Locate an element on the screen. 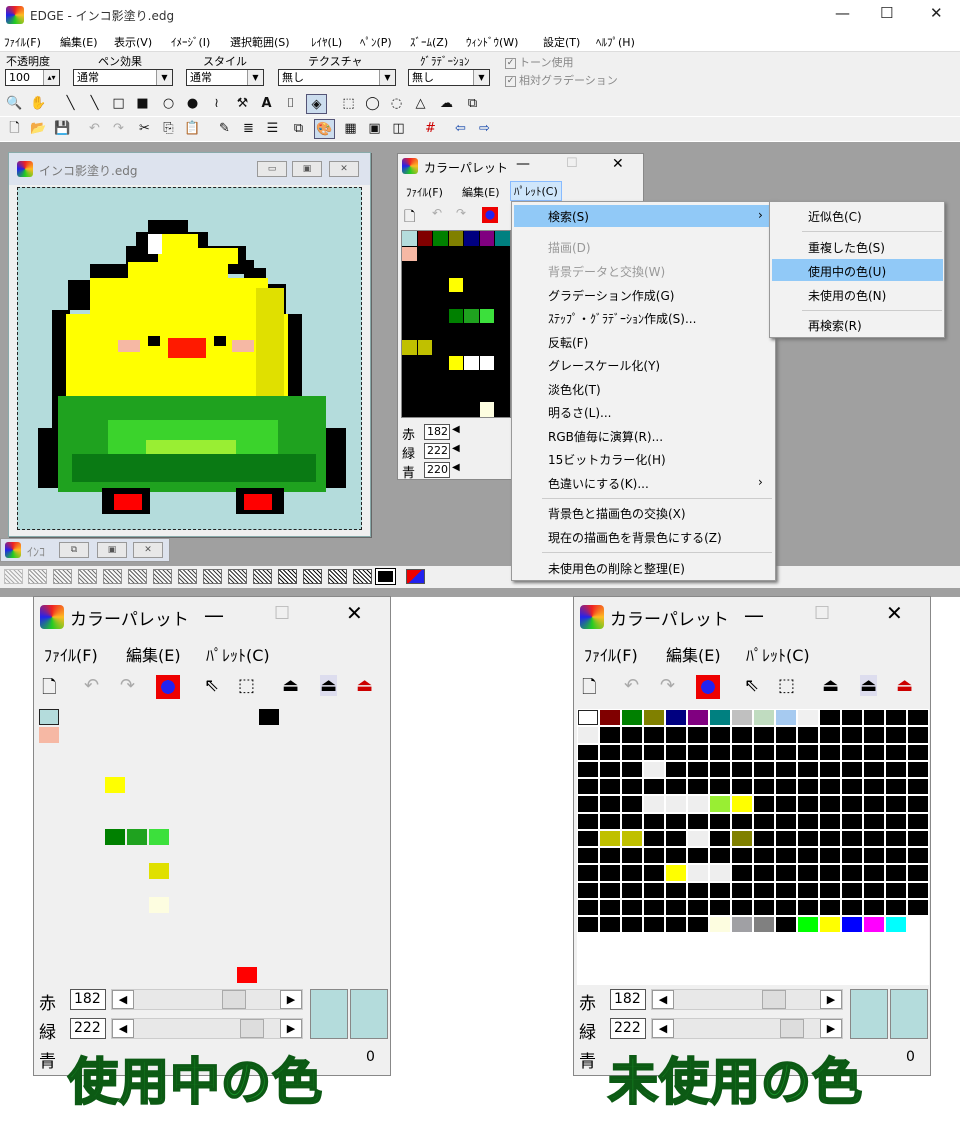  bg-color-swatch is located at coordinates (369, 1014).